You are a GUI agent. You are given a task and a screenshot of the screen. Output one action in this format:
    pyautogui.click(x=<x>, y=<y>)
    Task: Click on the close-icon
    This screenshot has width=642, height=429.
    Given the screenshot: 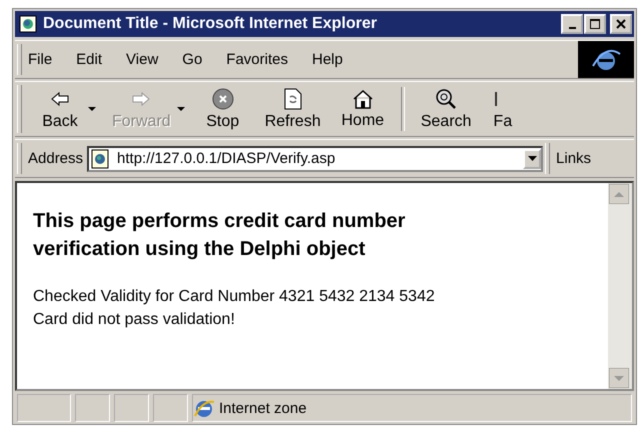 What is the action you would take?
    pyautogui.click(x=621, y=24)
    